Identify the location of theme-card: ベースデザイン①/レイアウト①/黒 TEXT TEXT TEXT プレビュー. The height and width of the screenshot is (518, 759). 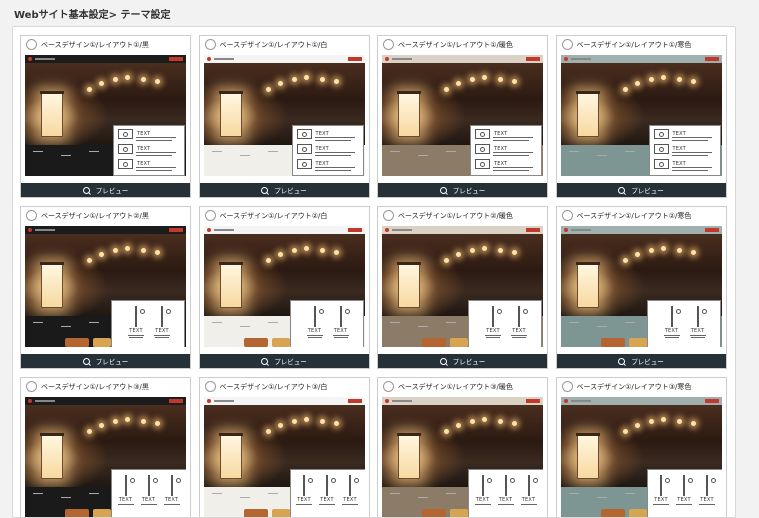
(105, 116).